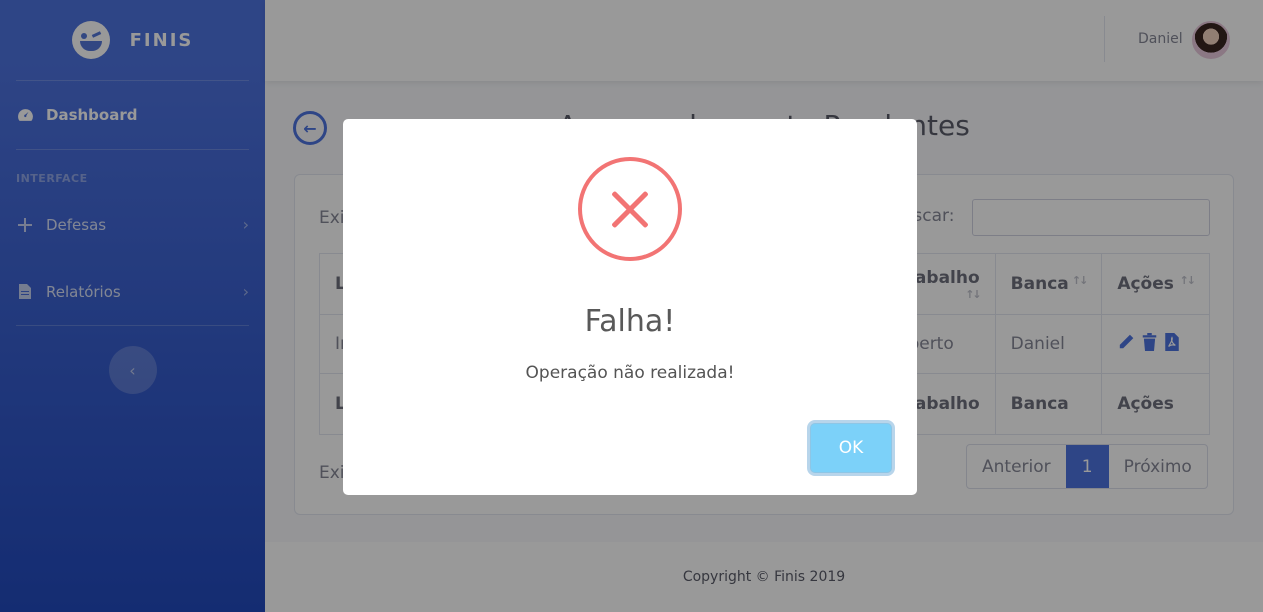 Image resolution: width=1263 pixels, height=612 pixels. Describe the element at coordinates (630, 373) in the screenshot. I see `modal-message: Operação não realizada!` at that location.